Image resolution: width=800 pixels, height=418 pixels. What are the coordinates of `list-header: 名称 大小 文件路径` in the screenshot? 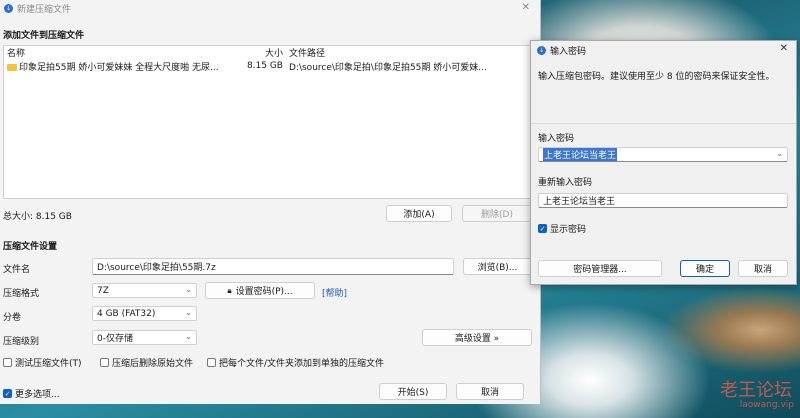 It's located at (269, 52).